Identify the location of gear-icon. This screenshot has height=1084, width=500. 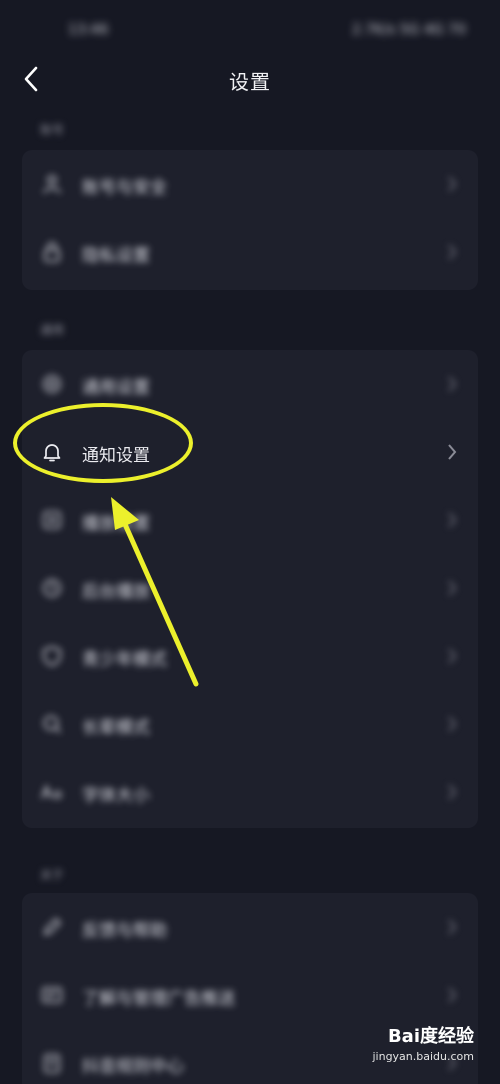
(52, 384).